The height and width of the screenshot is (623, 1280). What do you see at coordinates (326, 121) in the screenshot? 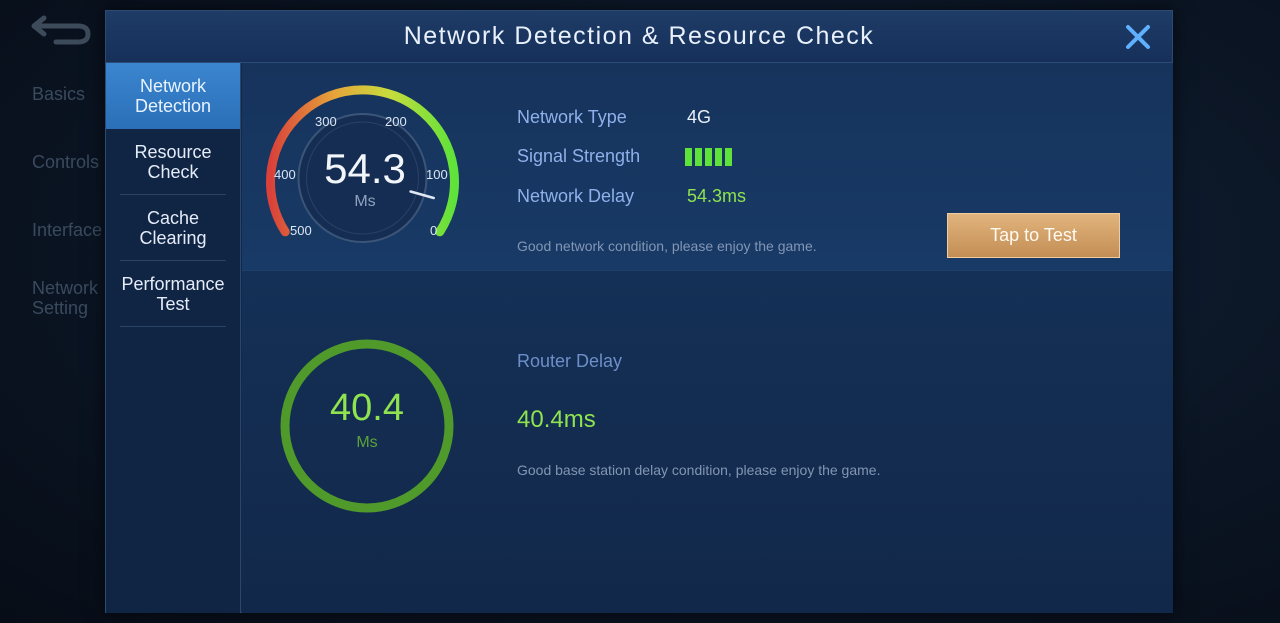
I see `gauge-tick-300: 300` at bounding box center [326, 121].